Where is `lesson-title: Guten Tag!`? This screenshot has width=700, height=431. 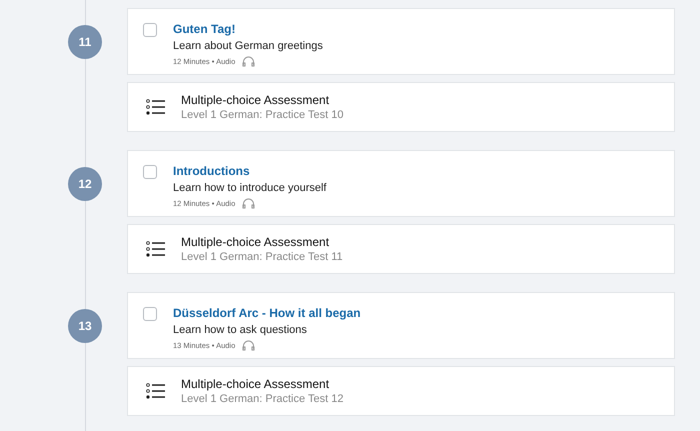
lesson-title: Guten Tag! is located at coordinates (248, 29).